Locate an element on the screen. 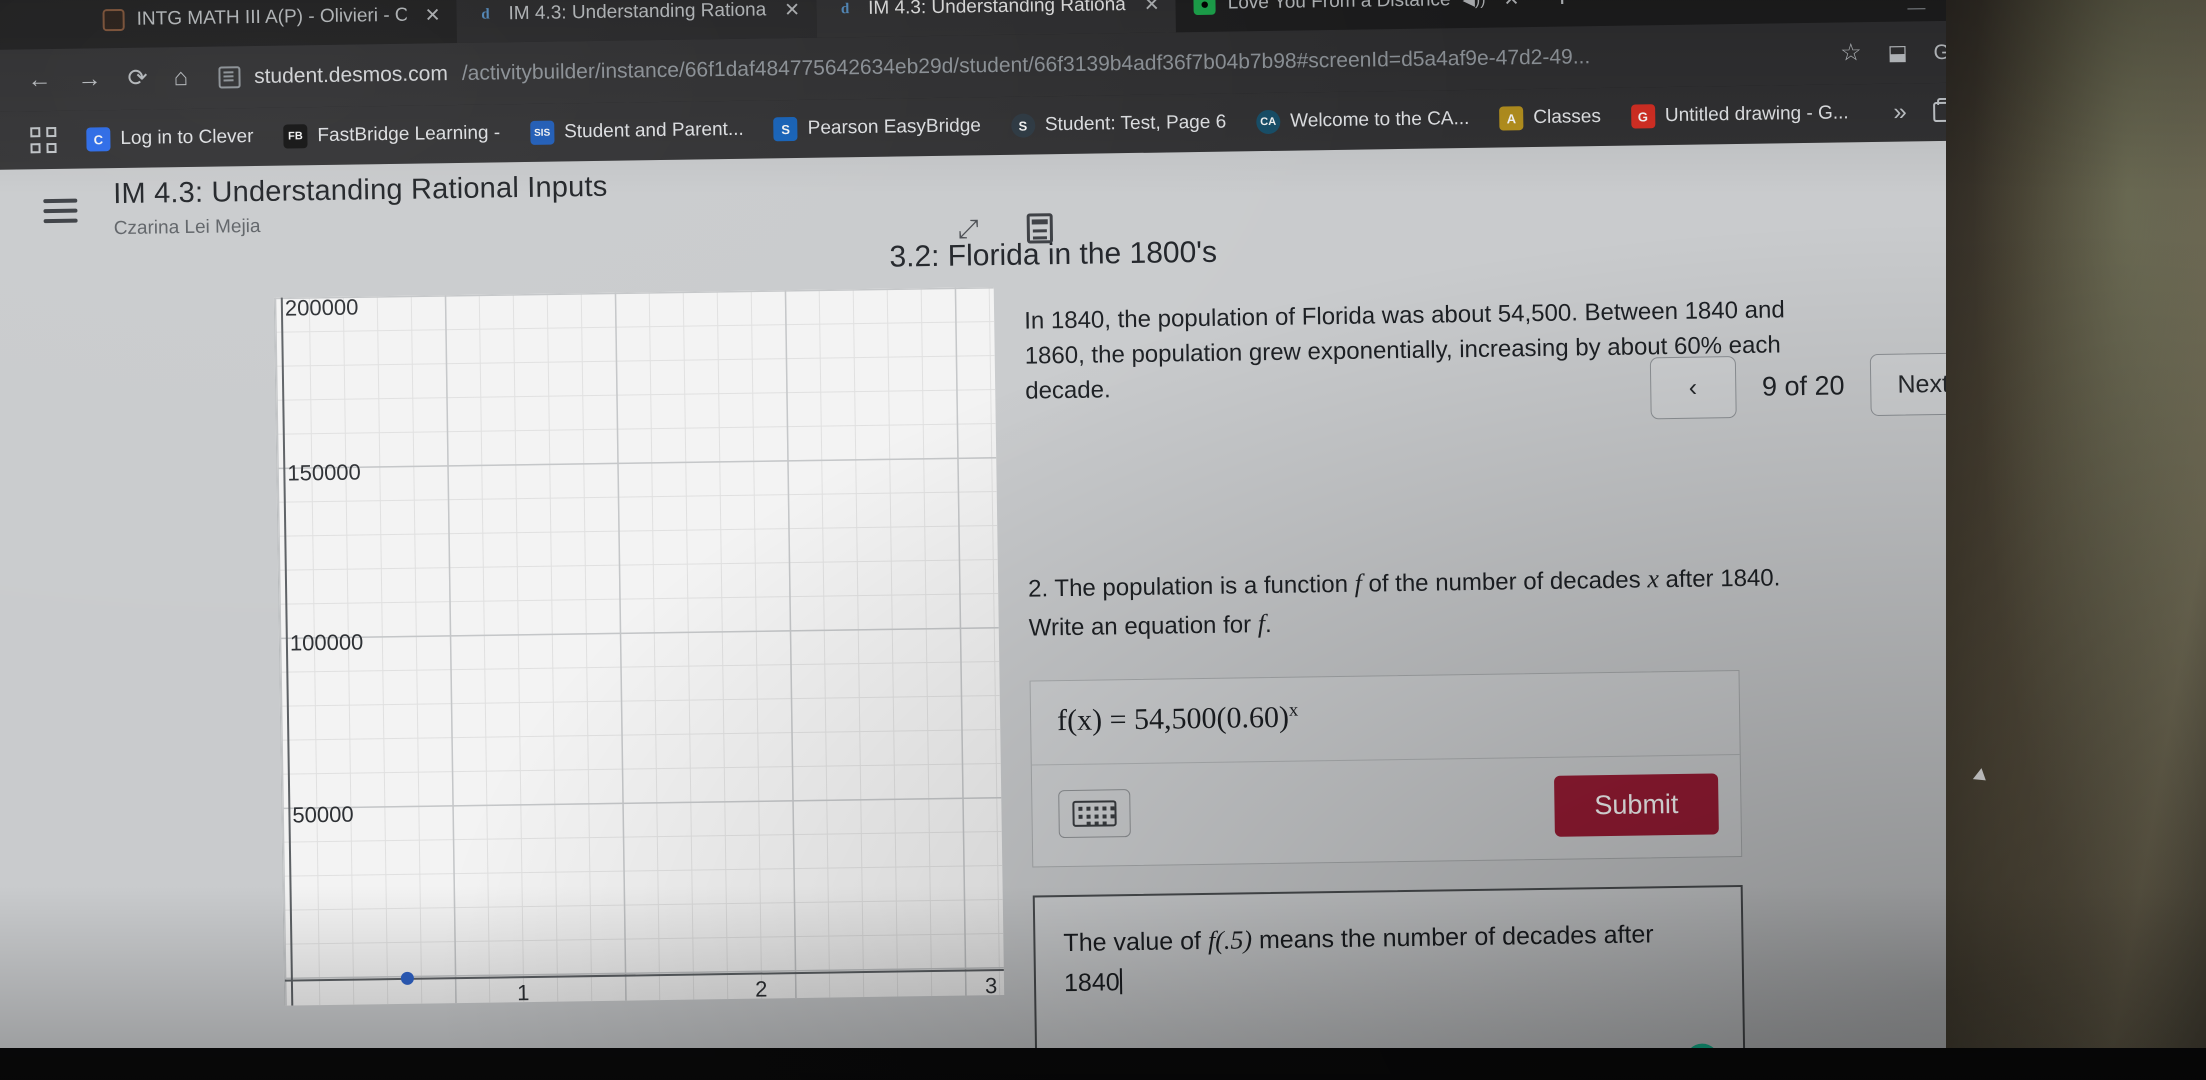 The width and height of the screenshot is (2206, 1080). bookmark-label: Classes is located at coordinates (1567, 117).